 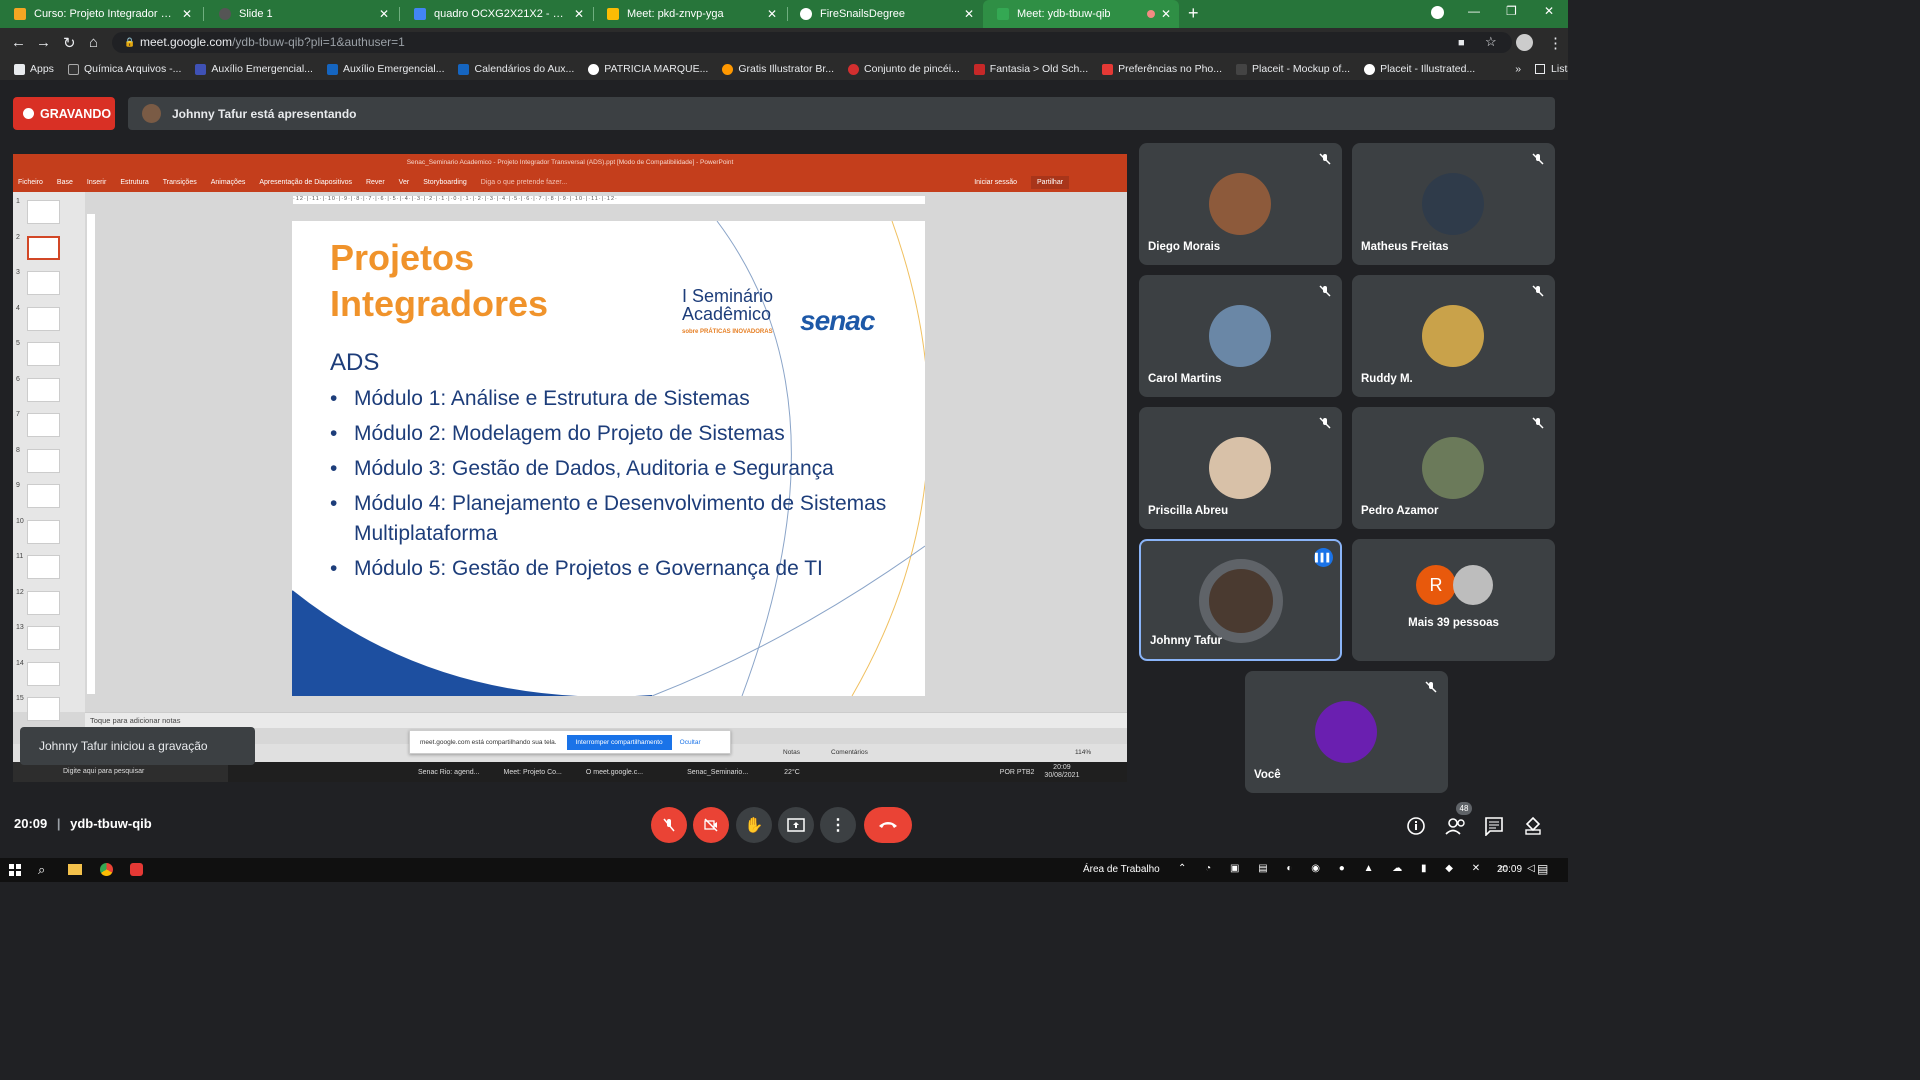 What do you see at coordinates (849, 752) in the screenshot?
I see `comments-toggle: Comentários` at bounding box center [849, 752].